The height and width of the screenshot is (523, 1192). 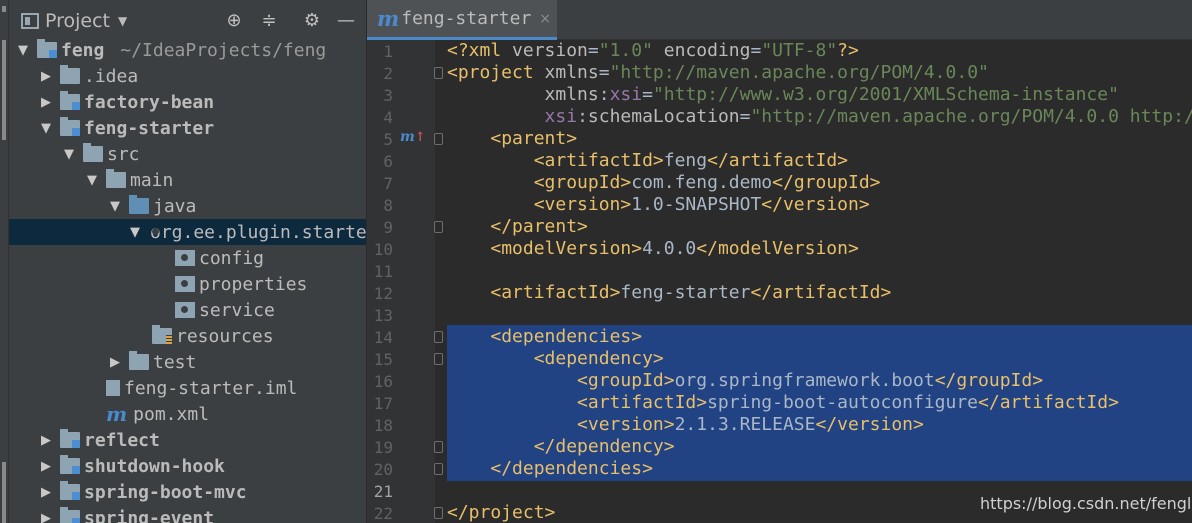 What do you see at coordinates (187, 76) in the screenshot?
I see `tree-item-idea: ▶ .idea` at bounding box center [187, 76].